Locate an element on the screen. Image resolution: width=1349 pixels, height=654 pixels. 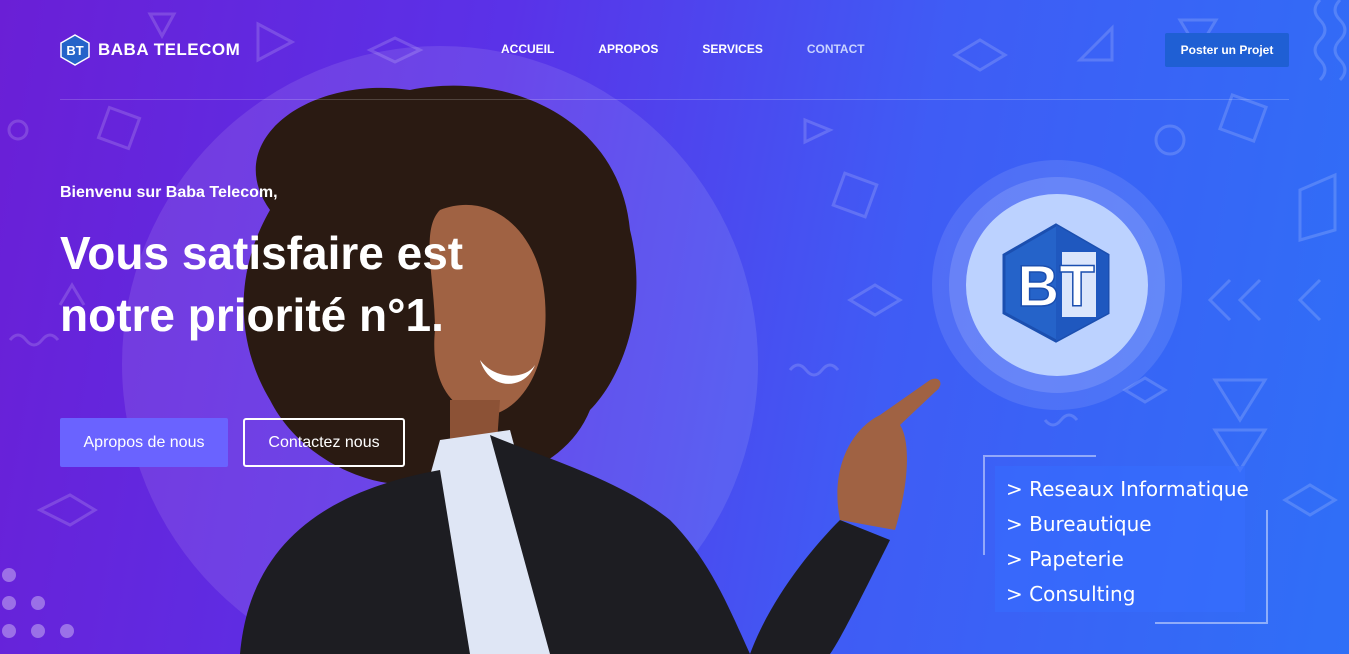
logo-mark-initials: BT is located at coordinates (74, 50).